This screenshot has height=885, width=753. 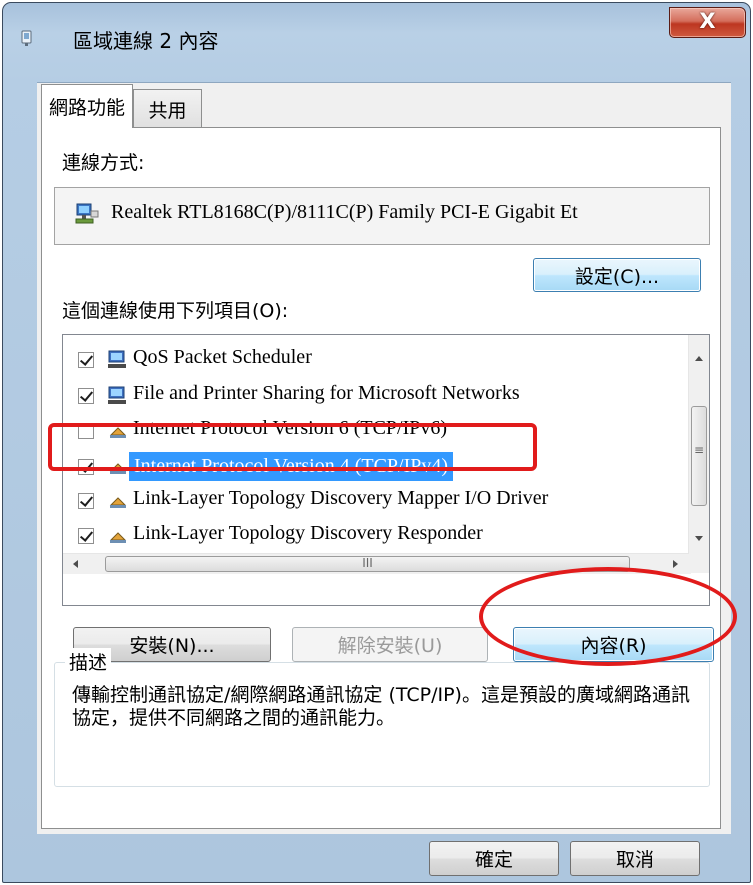 I want to click on title-bar: 區域連線 2 內容 X, so click(x=376, y=36).